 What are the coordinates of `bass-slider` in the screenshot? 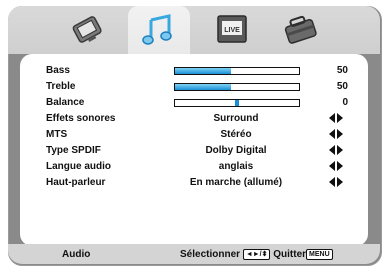 It's located at (237, 71).